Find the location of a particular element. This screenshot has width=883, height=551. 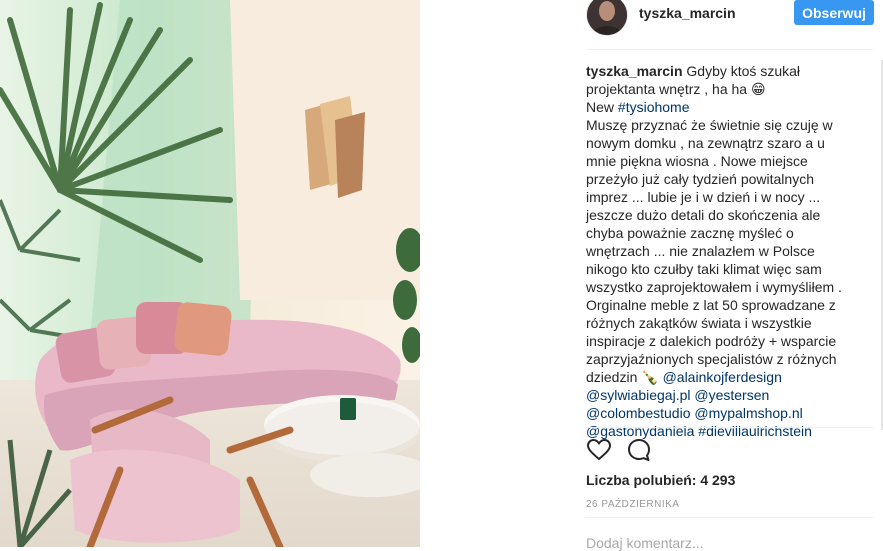

caption-new-prefix: New is located at coordinates (602, 107).